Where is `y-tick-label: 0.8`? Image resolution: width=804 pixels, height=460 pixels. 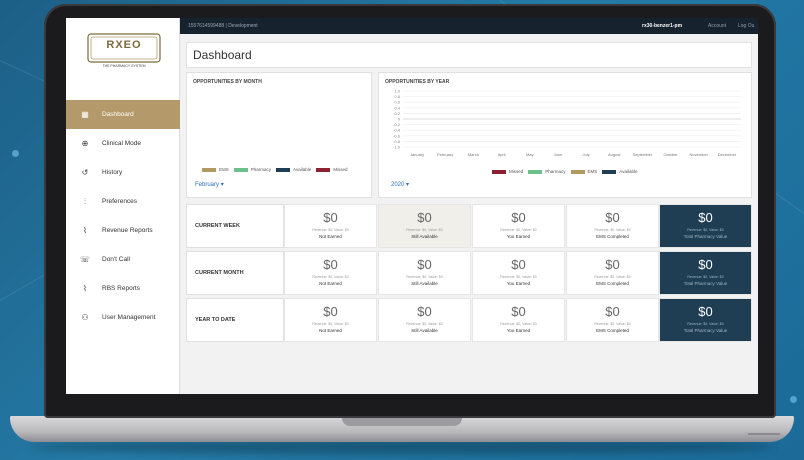
y-tick-label: 0.8 is located at coordinates (397, 96).